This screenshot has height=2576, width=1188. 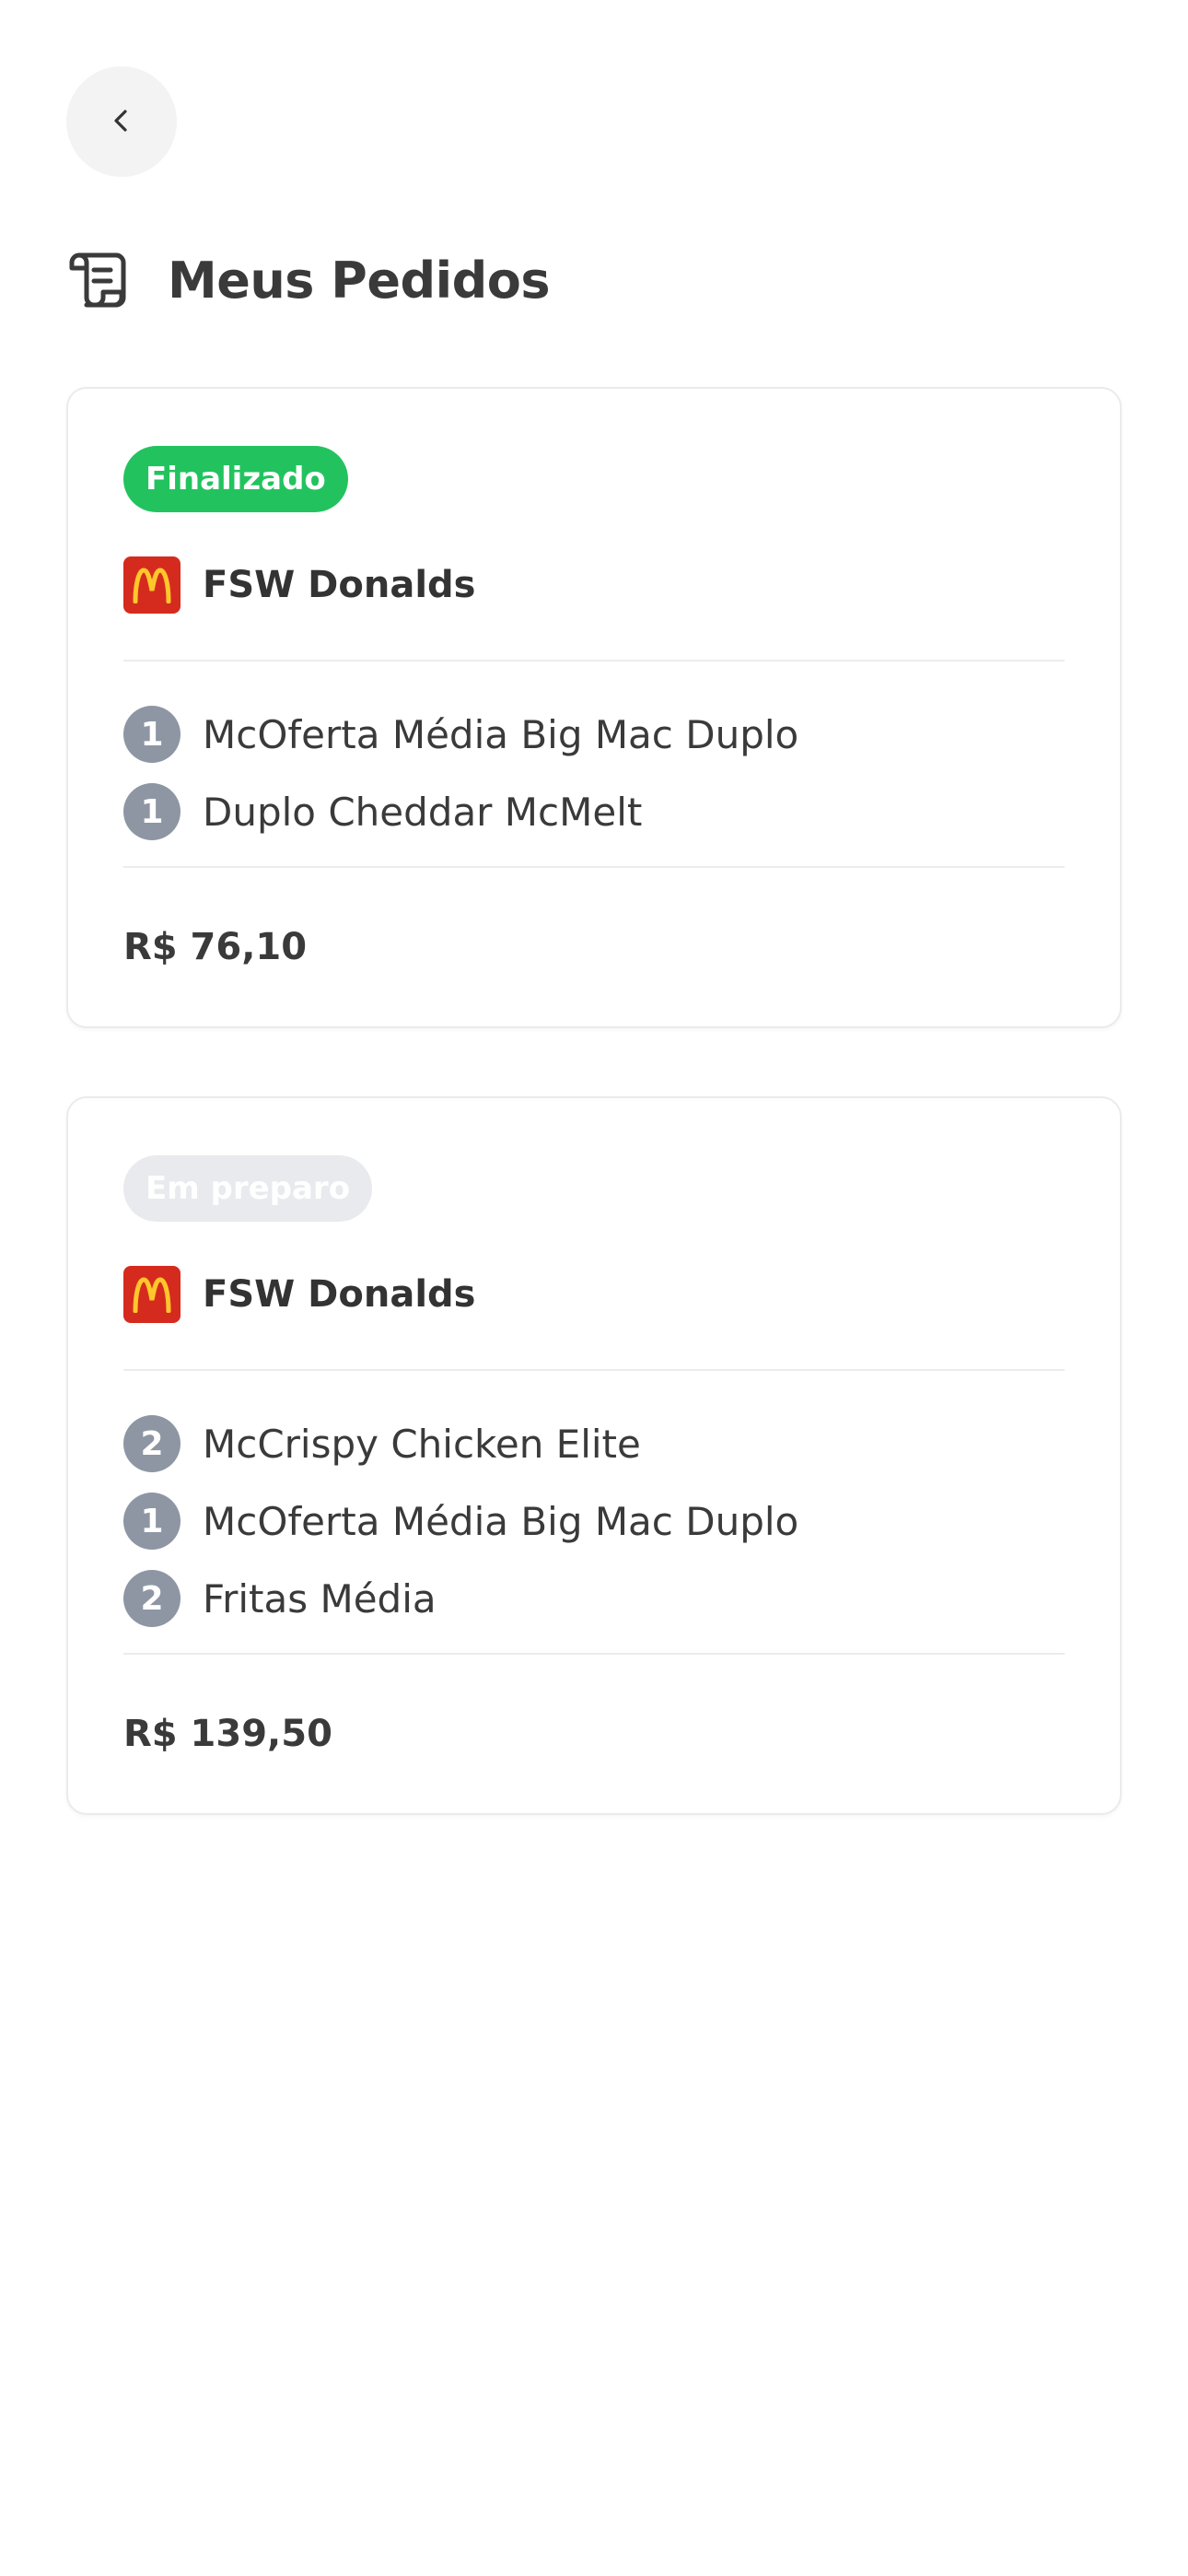 I want to click on order-total: R$ 139,50, so click(x=227, y=1734).